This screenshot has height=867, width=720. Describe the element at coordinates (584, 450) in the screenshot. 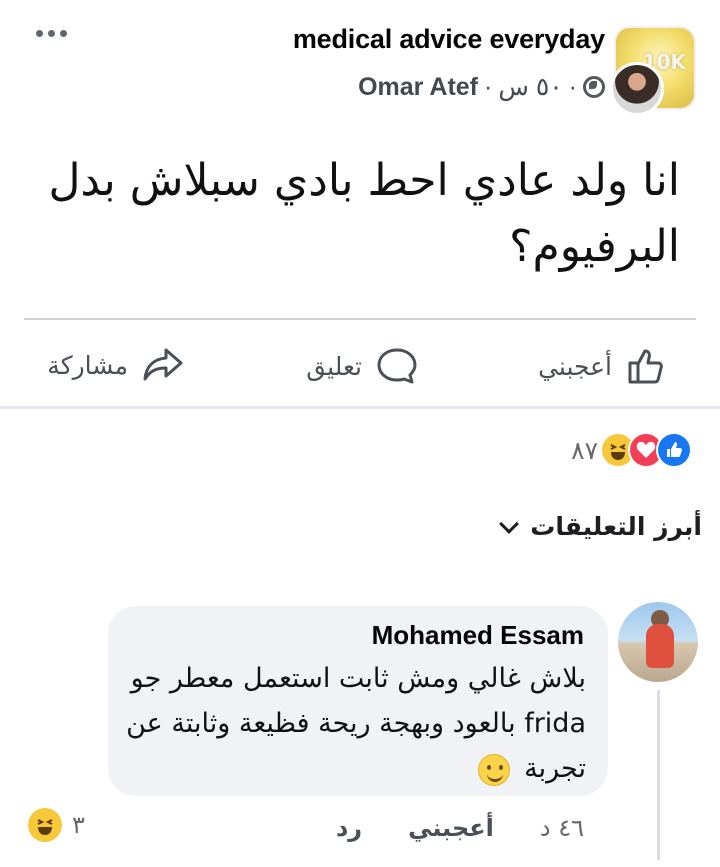

I see `reaction-count: ٨٧` at that location.